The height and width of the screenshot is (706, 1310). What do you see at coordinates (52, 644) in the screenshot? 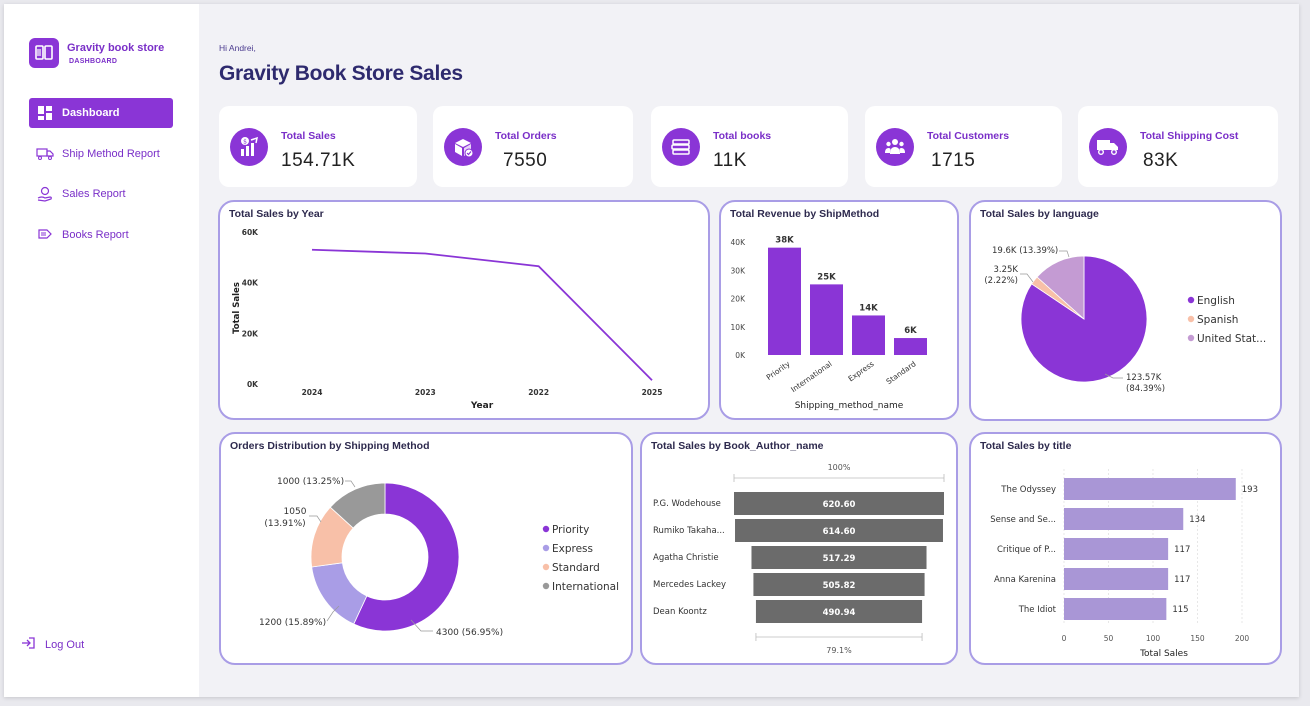
I see `logout-button: Log Out` at bounding box center [52, 644].